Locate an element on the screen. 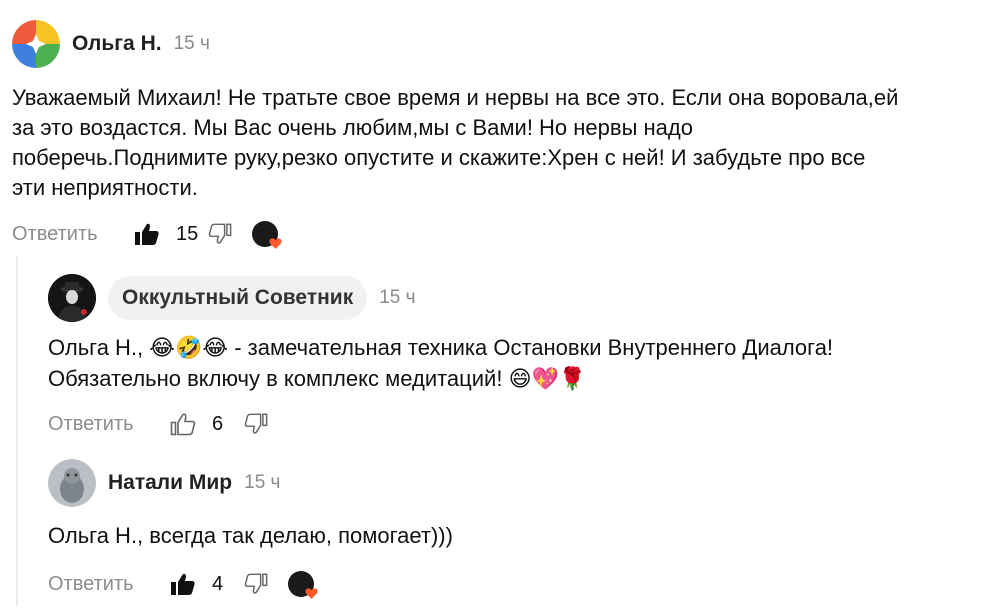 The height and width of the screenshot is (614, 981). author-name: Оккультный Советник is located at coordinates (238, 298).